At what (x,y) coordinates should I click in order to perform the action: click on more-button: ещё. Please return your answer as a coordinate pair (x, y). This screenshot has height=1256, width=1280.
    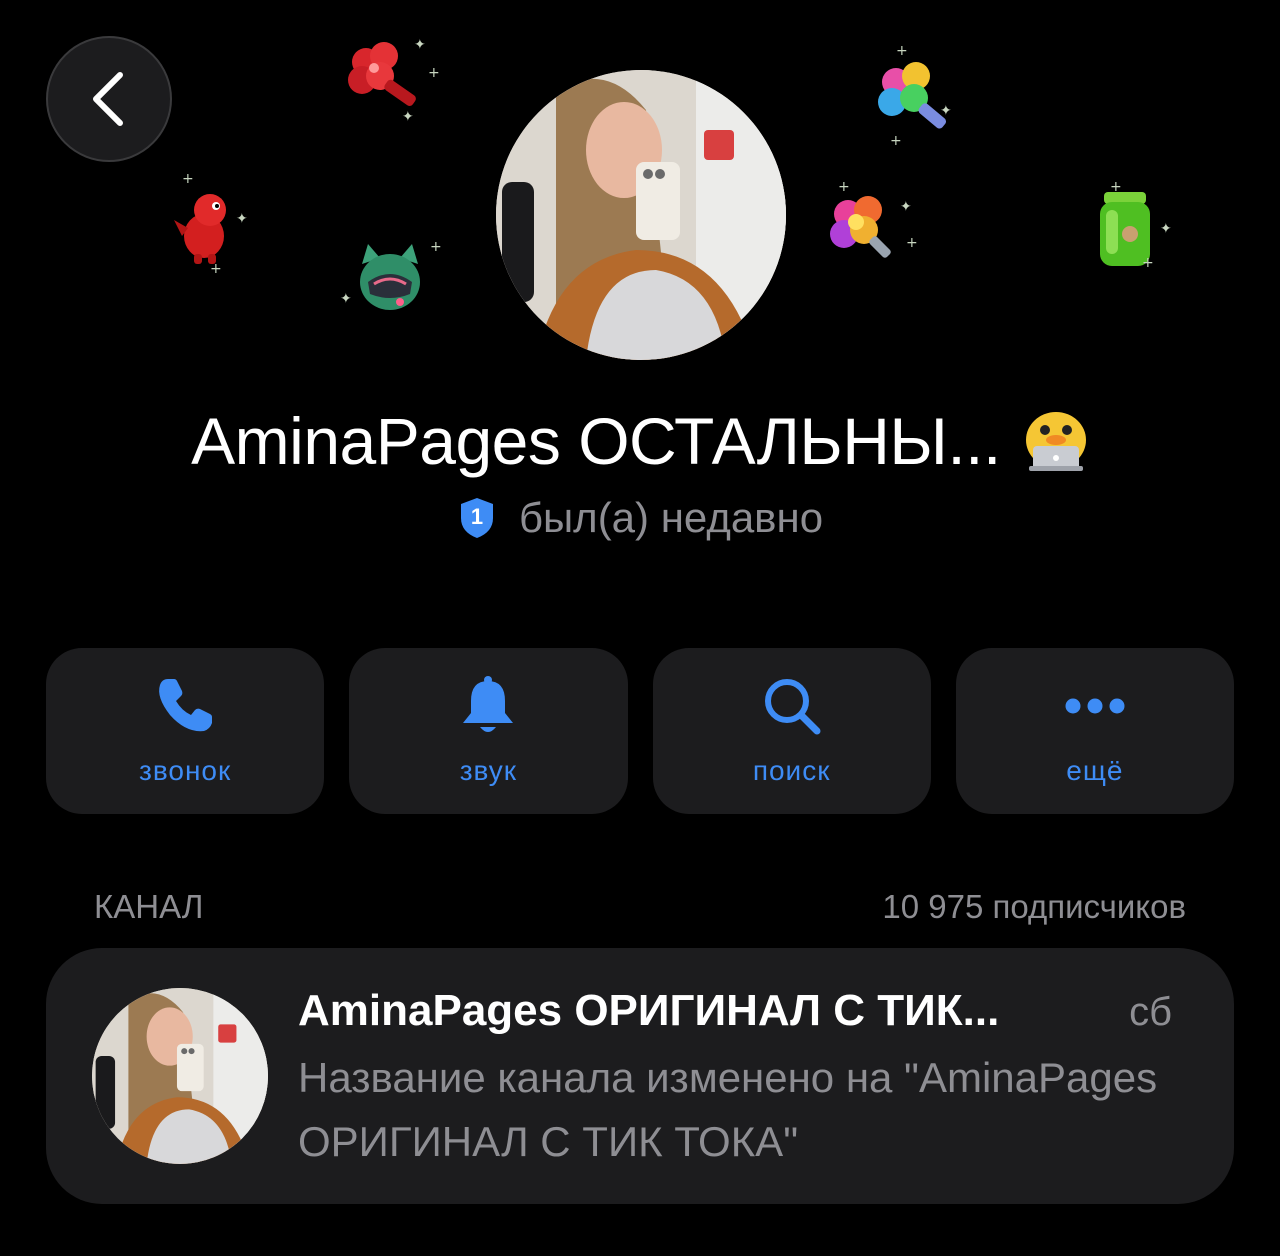
    Looking at the image, I should click on (1094, 731).